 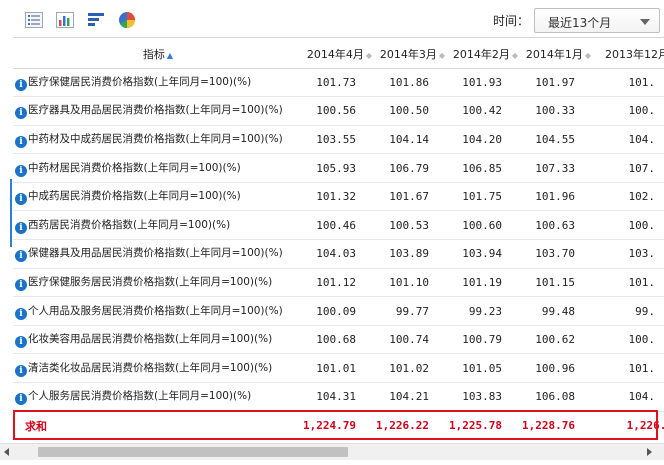 I want to click on value-cell: 101.15, so click(x=558, y=283).